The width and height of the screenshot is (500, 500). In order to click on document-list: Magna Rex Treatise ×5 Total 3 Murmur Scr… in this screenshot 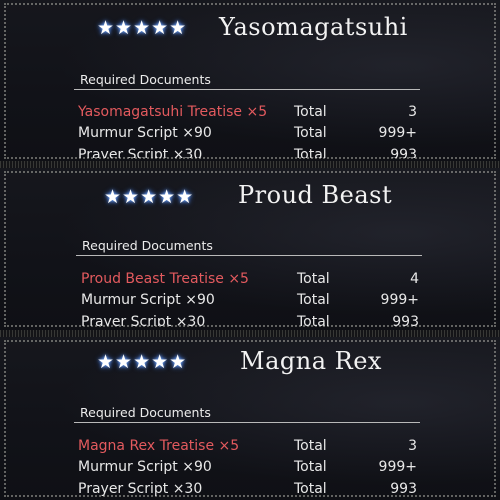, I will do `click(250, 467)`.